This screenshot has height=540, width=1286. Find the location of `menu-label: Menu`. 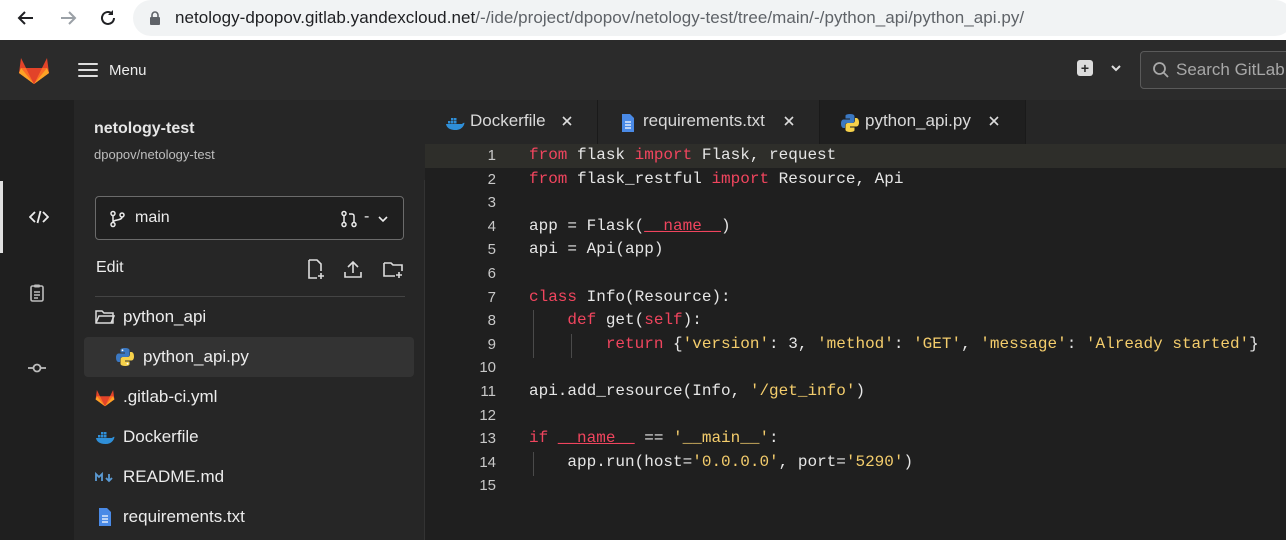

menu-label: Menu is located at coordinates (128, 70).